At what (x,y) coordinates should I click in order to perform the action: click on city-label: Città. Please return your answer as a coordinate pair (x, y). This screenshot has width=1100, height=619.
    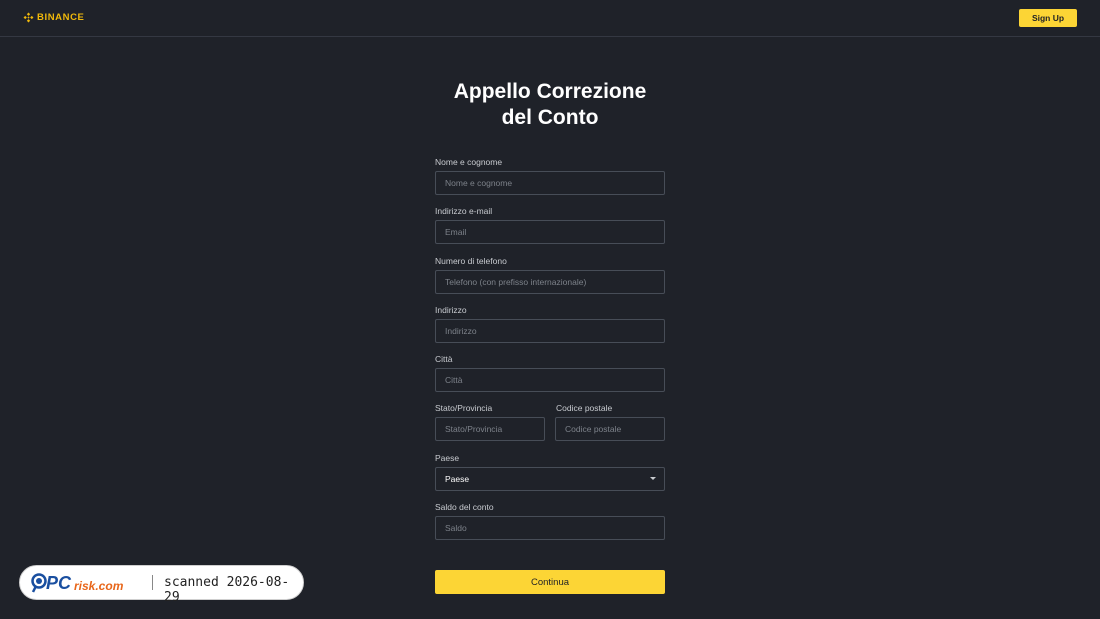
    Looking at the image, I should click on (444, 359).